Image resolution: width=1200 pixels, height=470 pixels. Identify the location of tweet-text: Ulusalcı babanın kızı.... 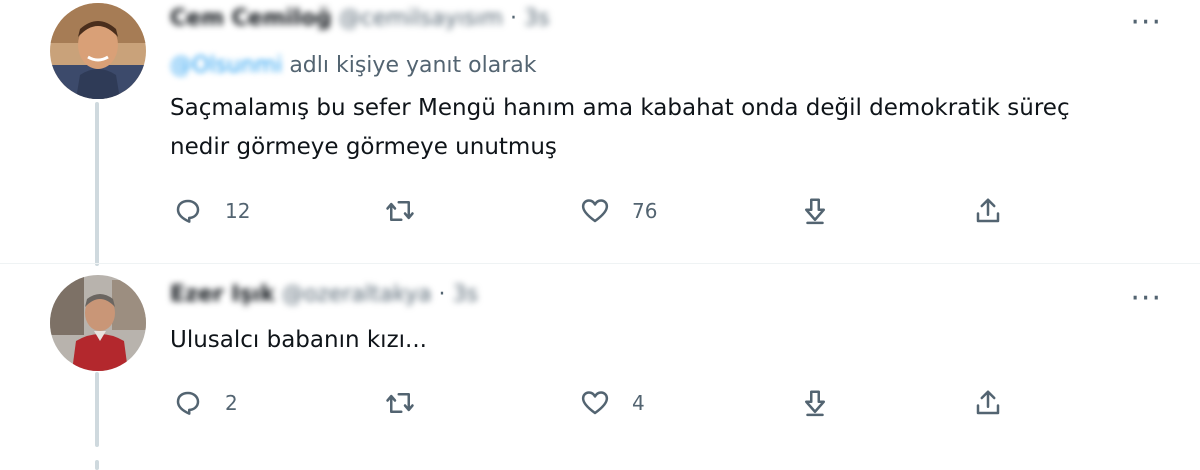
(298, 340).